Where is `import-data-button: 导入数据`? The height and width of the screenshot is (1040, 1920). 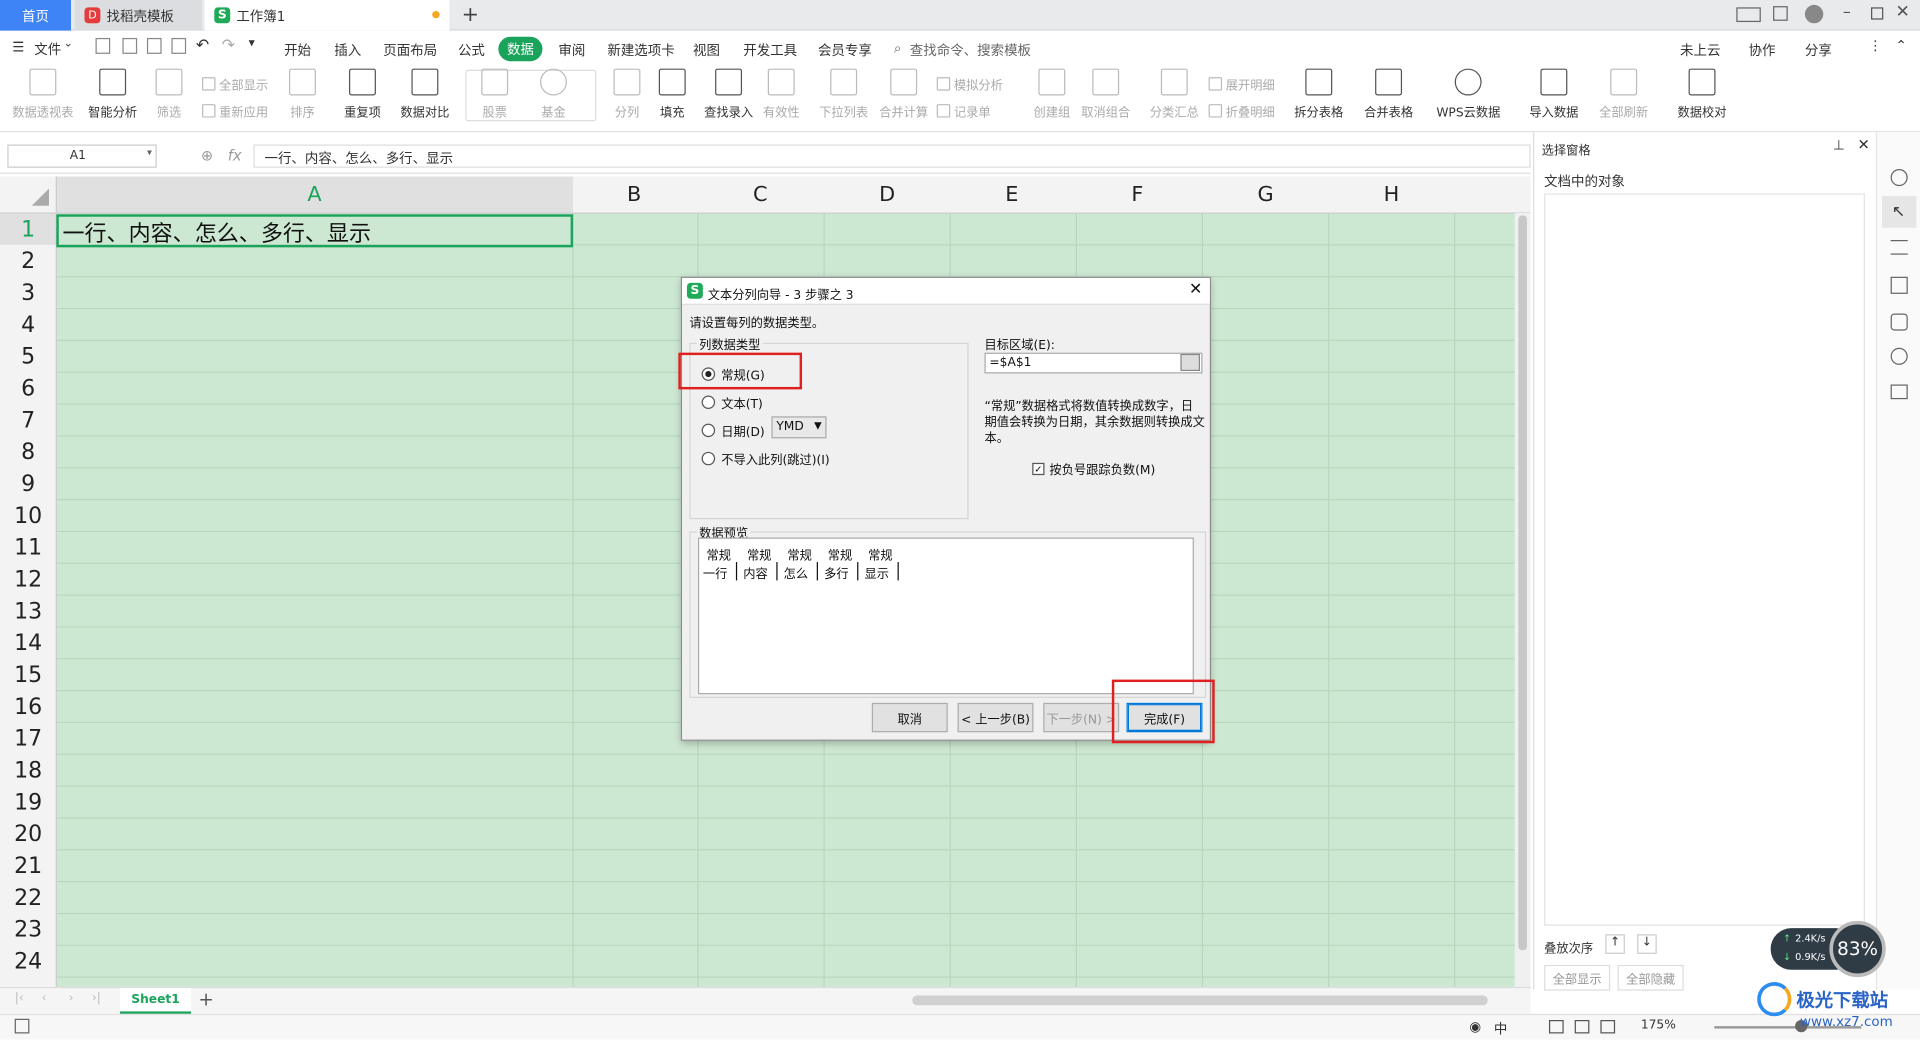 import-data-button: 导入数据 is located at coordinates (1553, 94).